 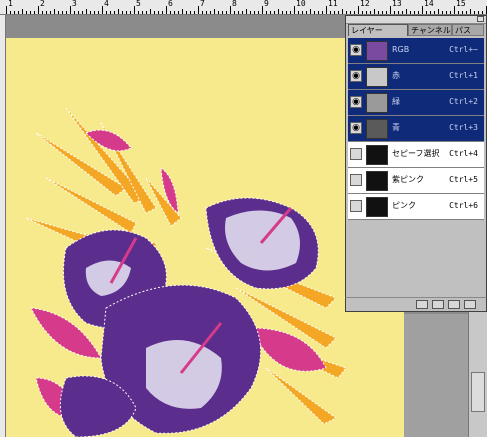 I want to click on tab-channels: チャンネル, so click(x=430, y=30).